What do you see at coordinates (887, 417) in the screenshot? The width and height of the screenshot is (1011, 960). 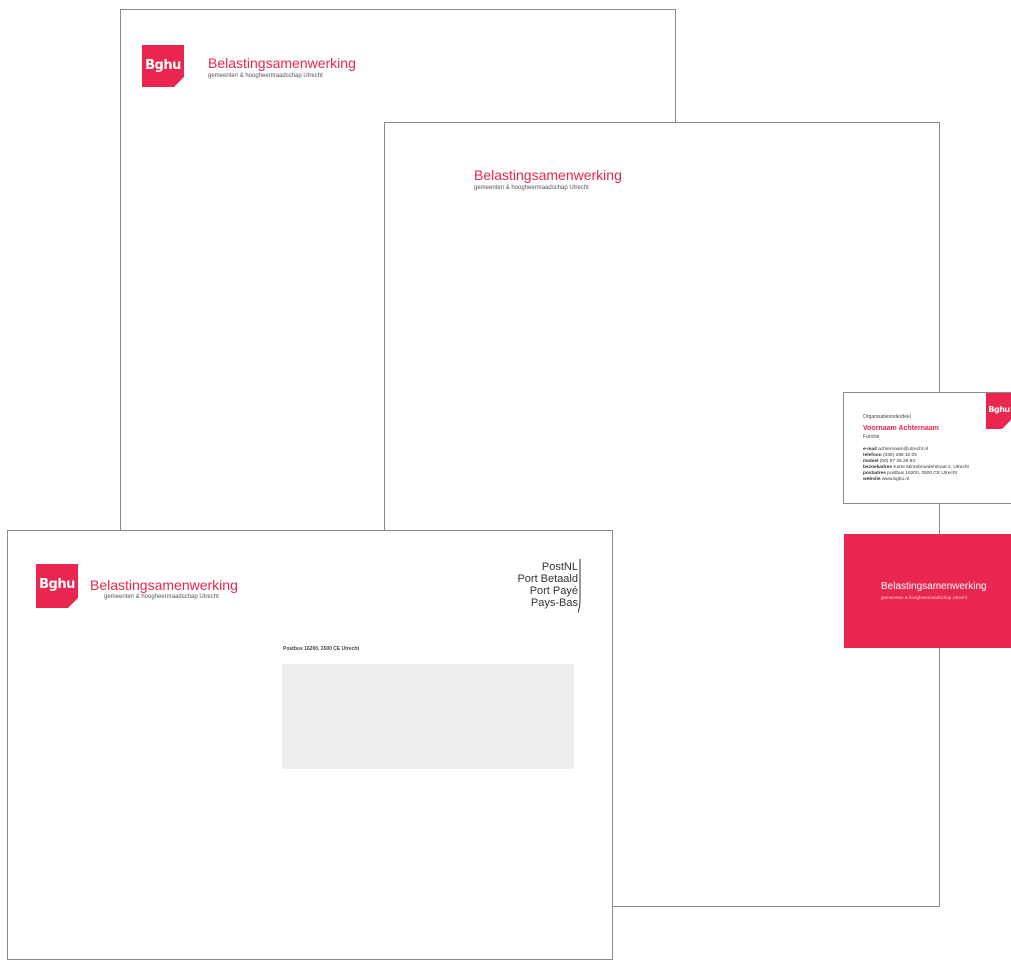 I see `card-department: Organisatieonderdeel` at bounding box center [887, 417].